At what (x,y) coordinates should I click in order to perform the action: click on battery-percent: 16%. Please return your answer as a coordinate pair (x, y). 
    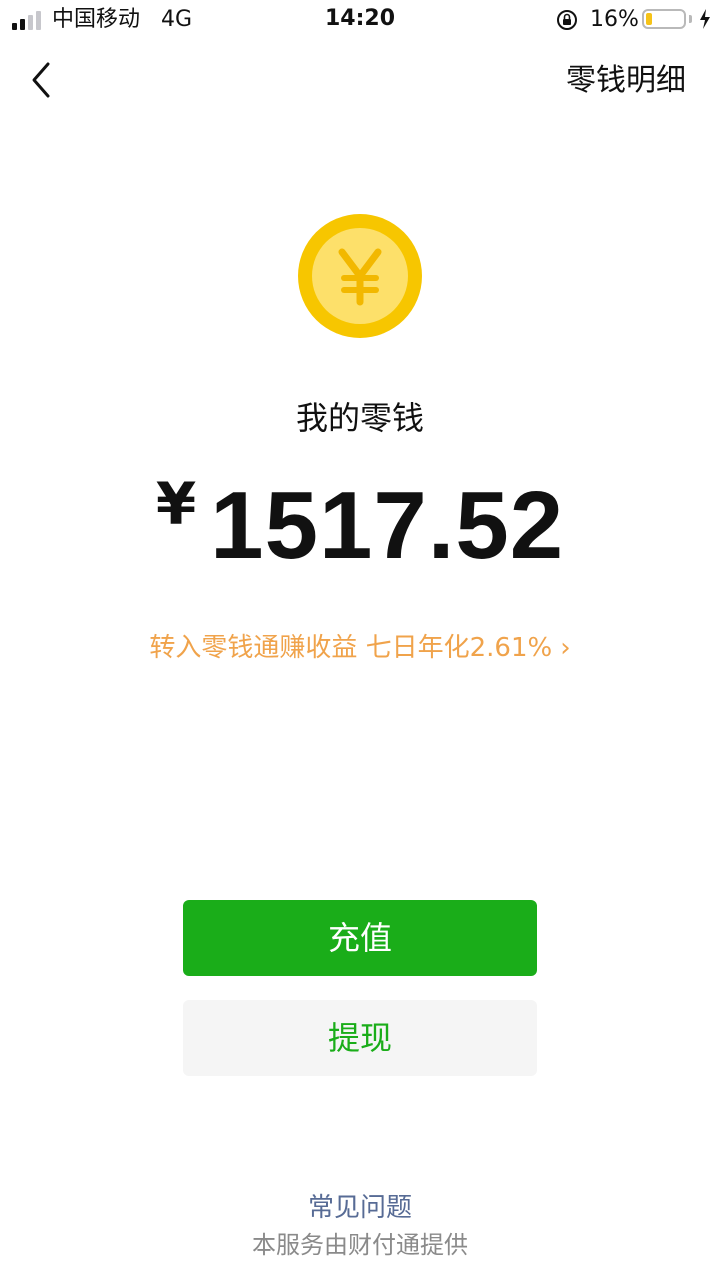
    Looking at the image, I should click on (614, 19).